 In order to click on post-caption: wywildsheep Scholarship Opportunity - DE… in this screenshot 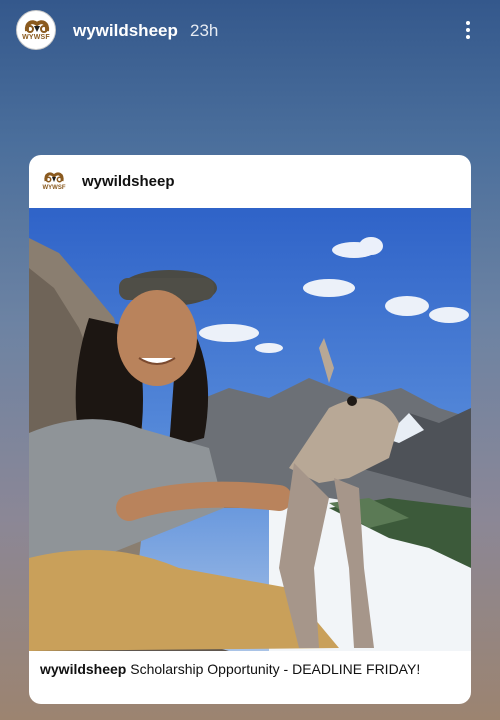, I will do `click(250, 669)`.